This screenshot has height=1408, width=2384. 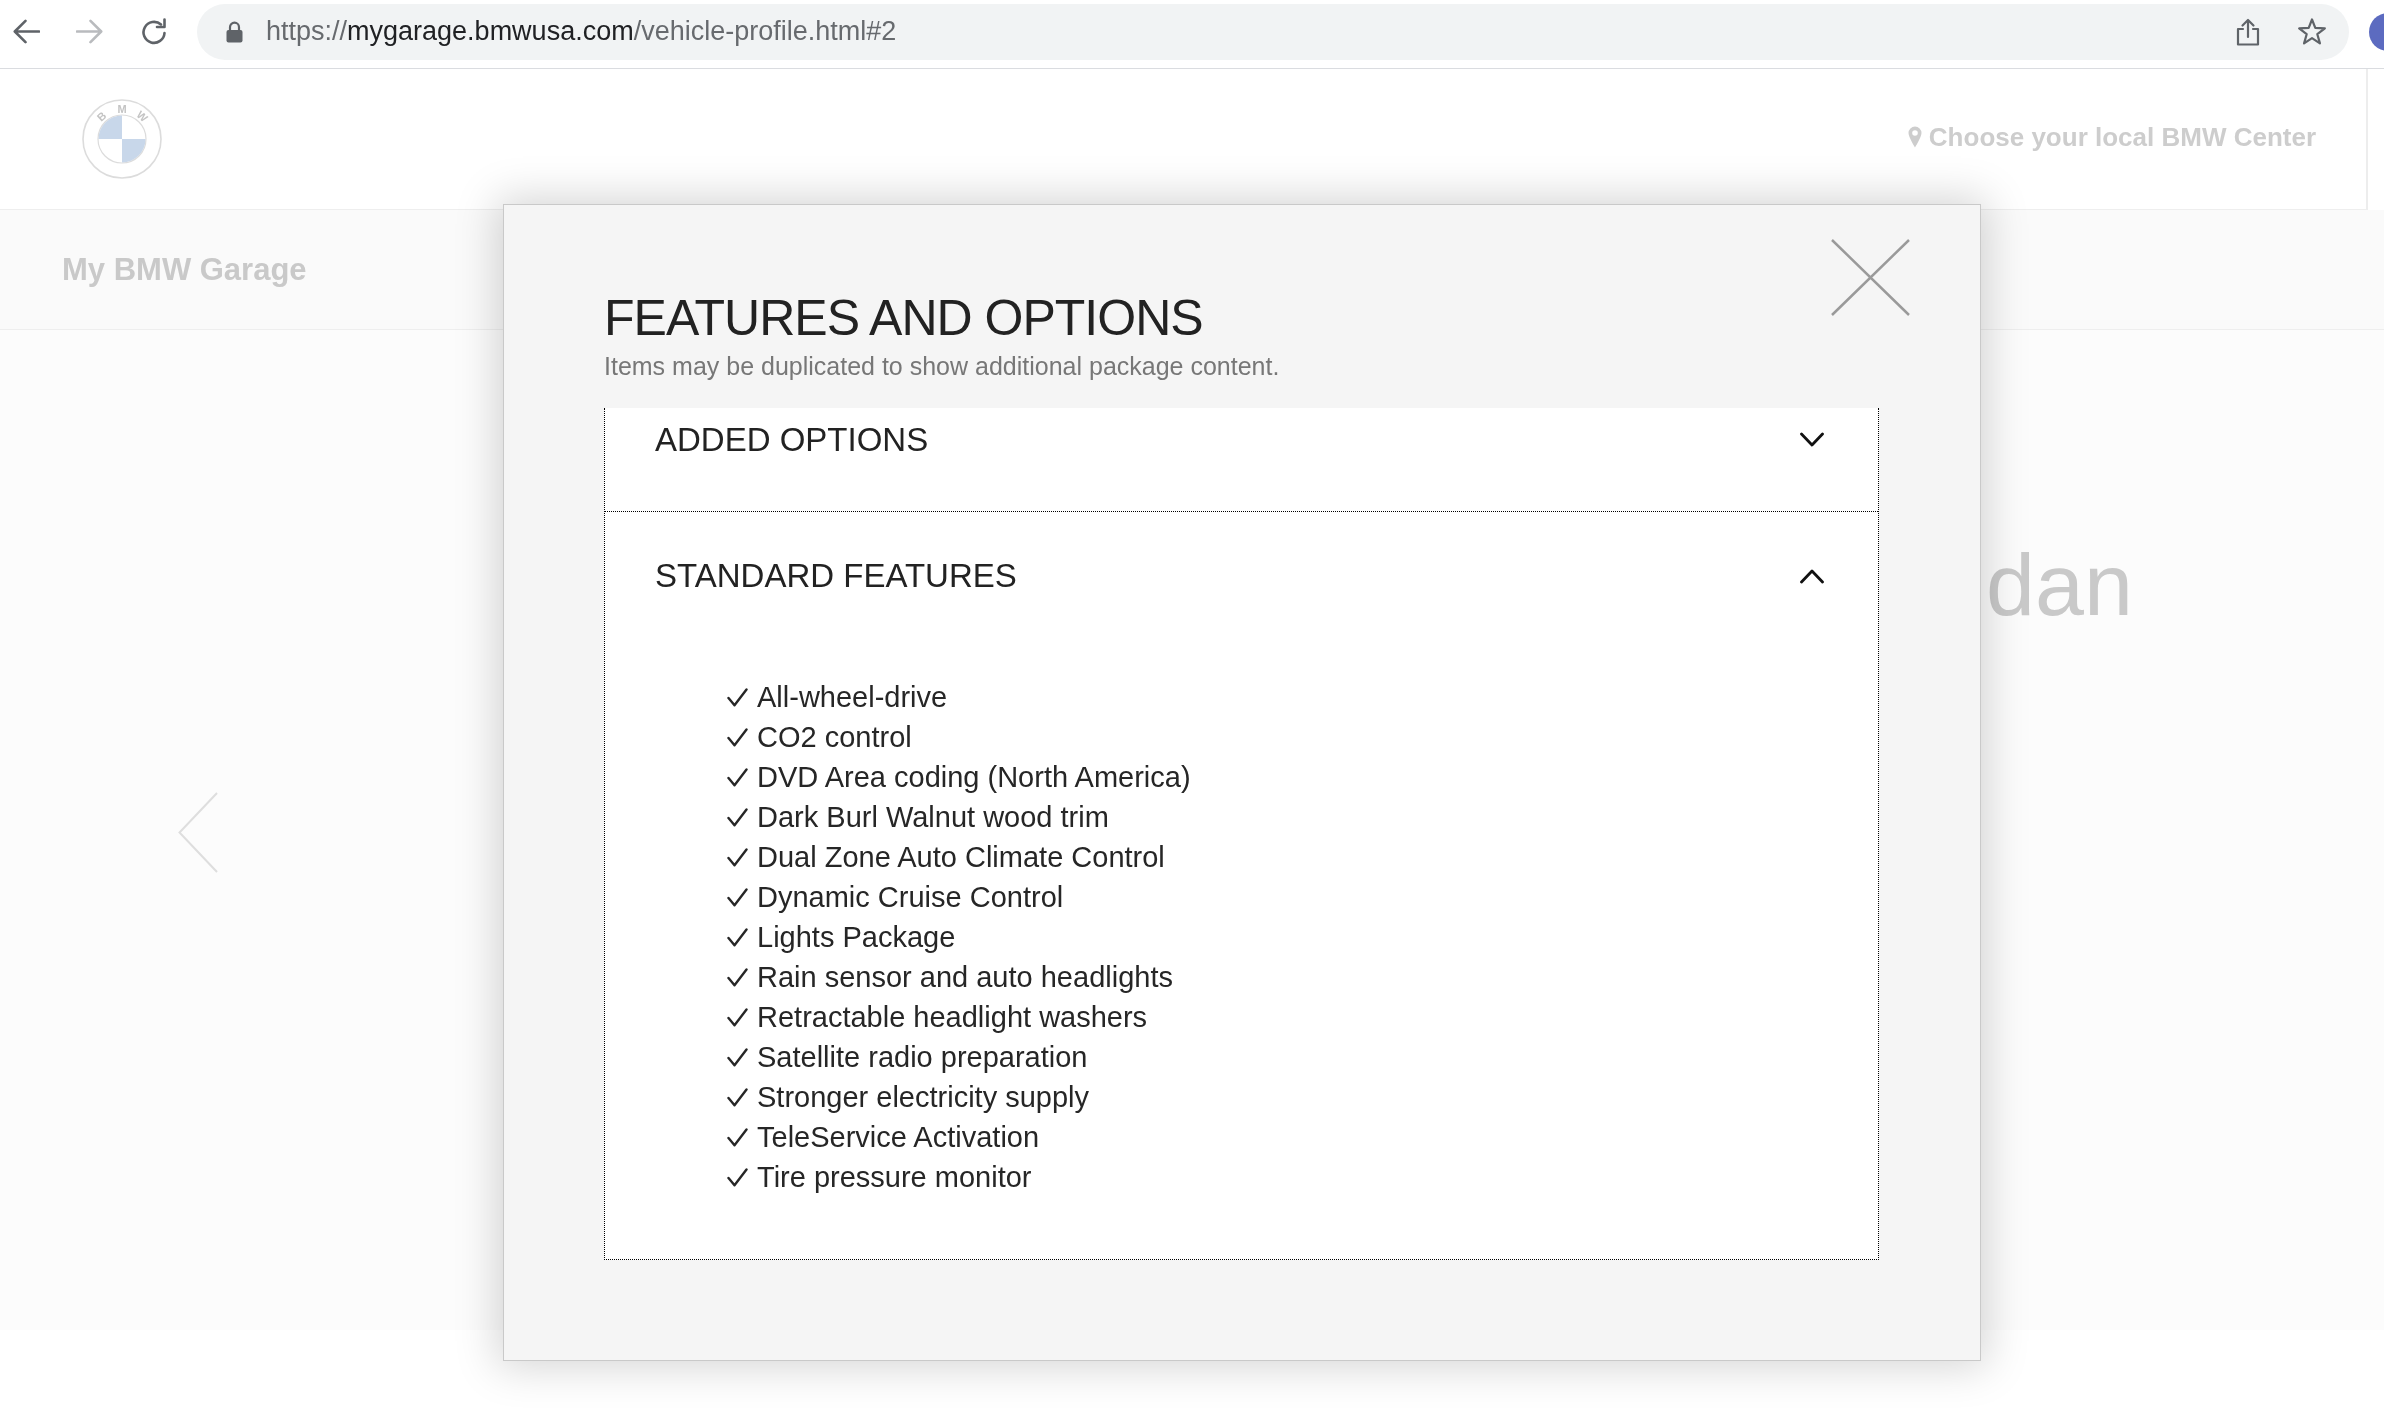 What do you see at coordinates (910, 897) in the screenshot?
I see `feature-item: Dynamic Cruise Control` at bounding box center [910, 897].